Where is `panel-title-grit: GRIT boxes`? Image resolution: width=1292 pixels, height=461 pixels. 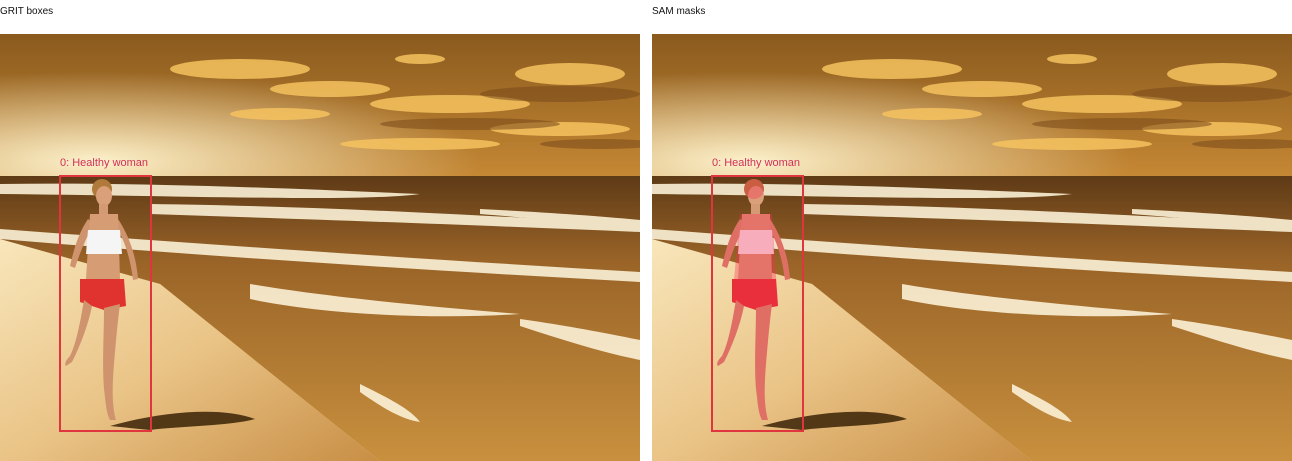 panel-title-grit: GRIT boxes is located at coordinates (27, 11).